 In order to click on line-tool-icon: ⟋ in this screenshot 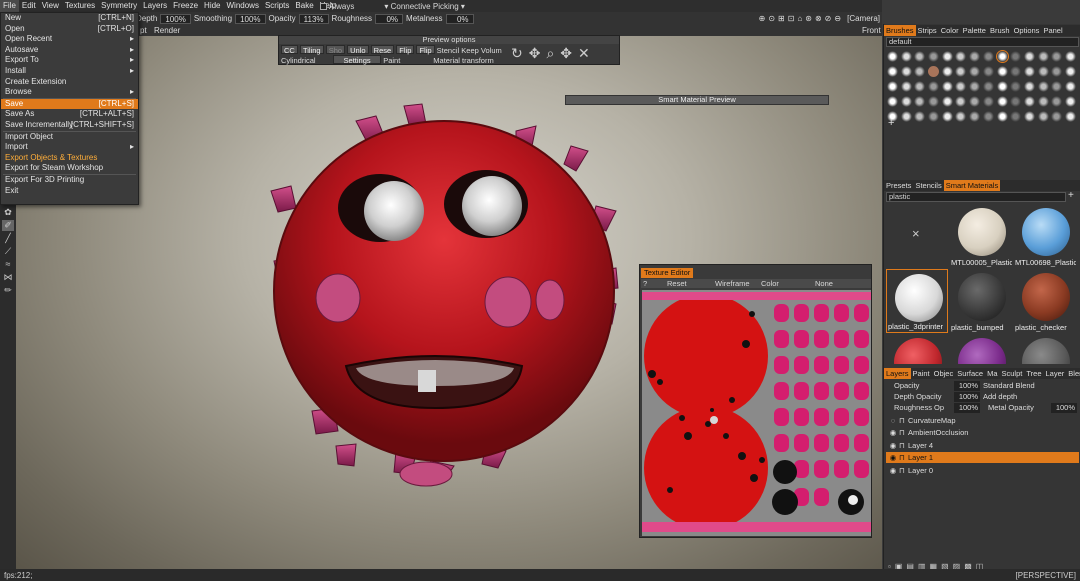, I will do `click(8, 251)`.